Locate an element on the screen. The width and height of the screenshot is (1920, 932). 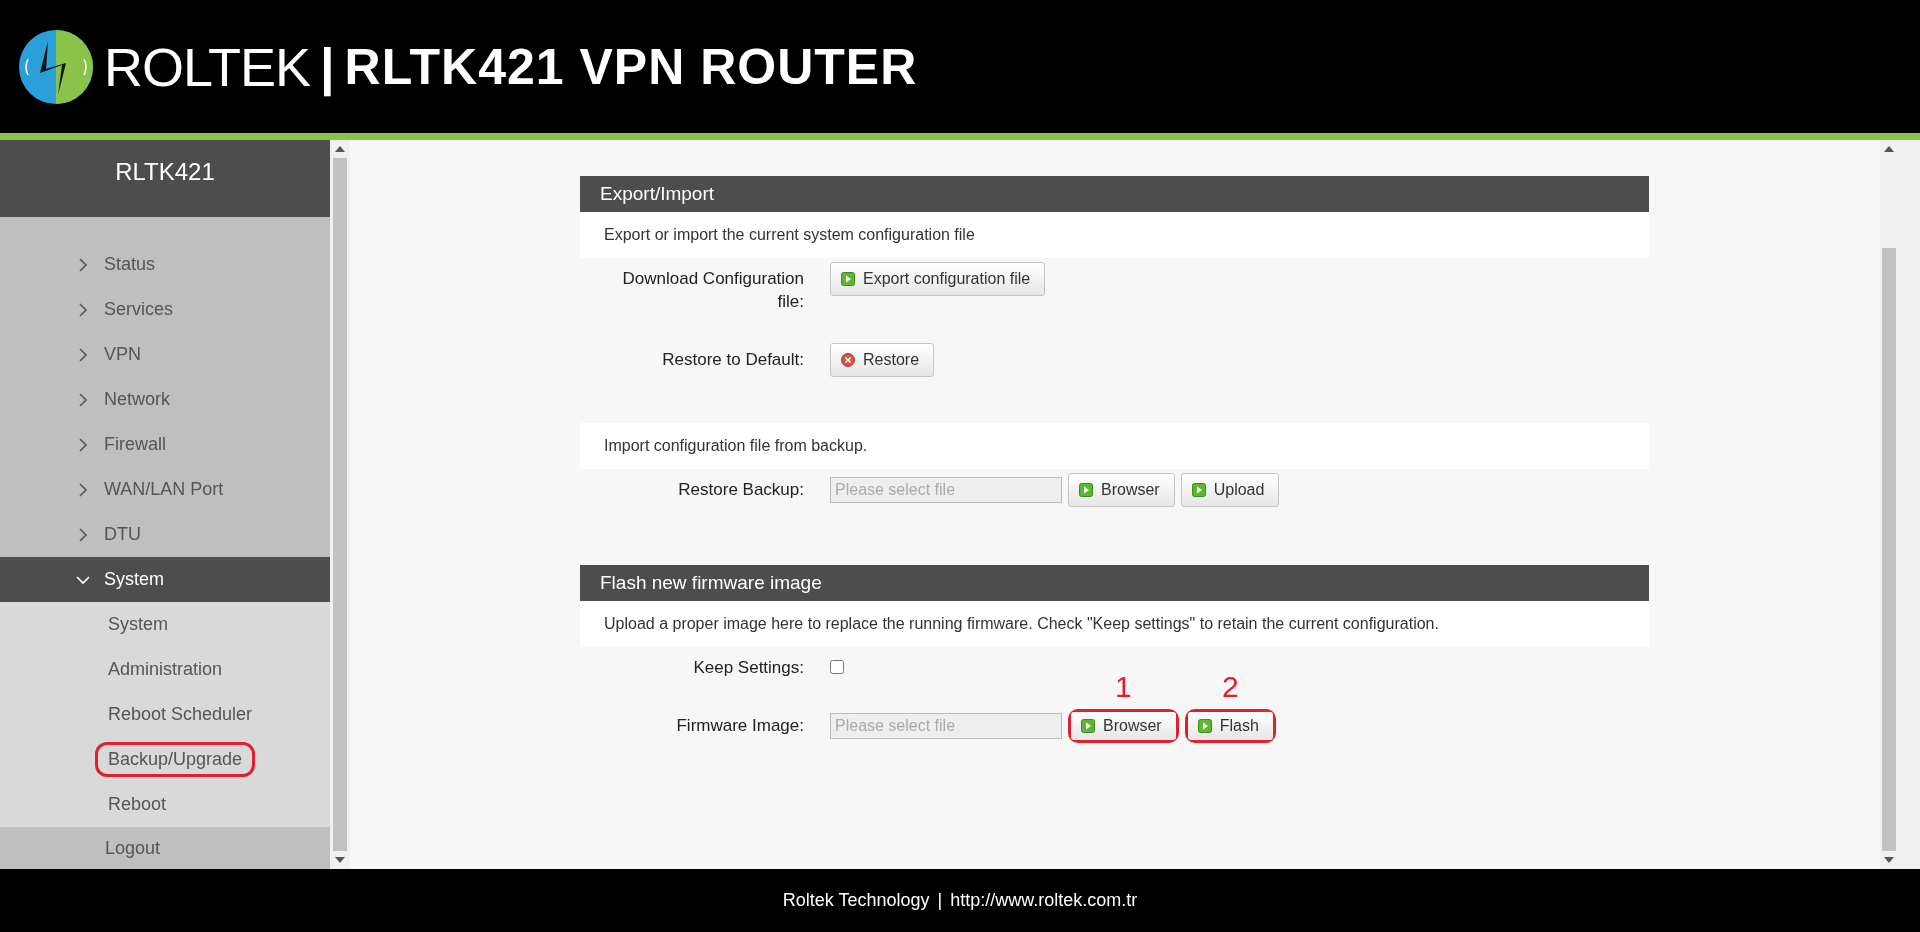
step-number: 1 is located at coordinates (1123, 687).